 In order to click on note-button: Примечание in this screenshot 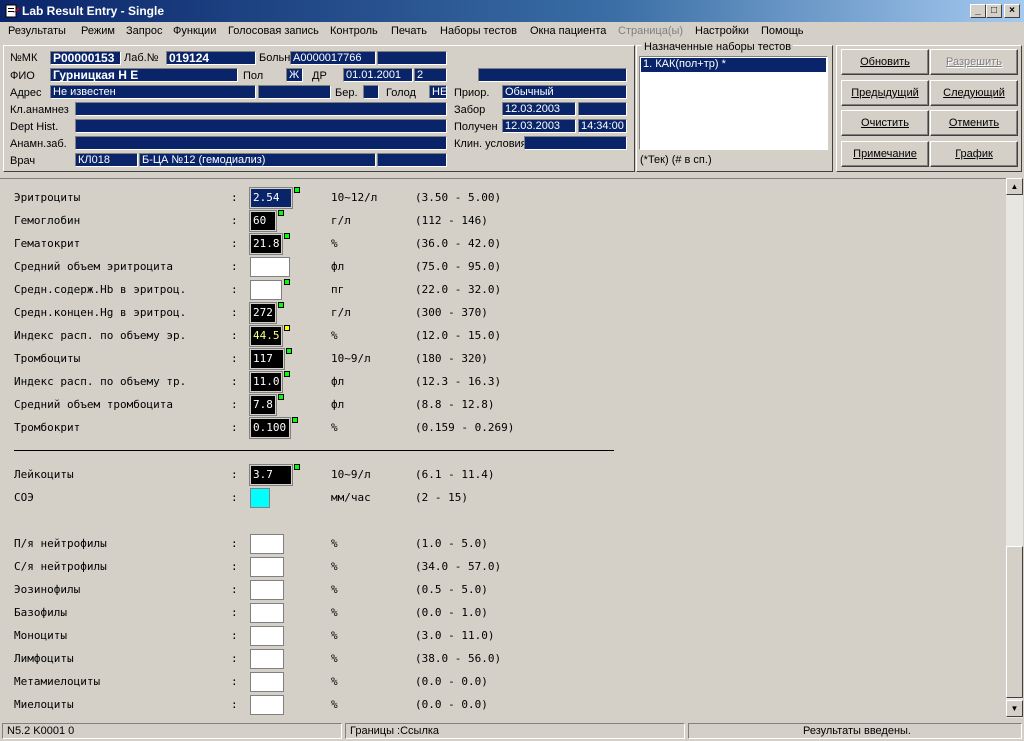, I will do `click(885, 154)`.